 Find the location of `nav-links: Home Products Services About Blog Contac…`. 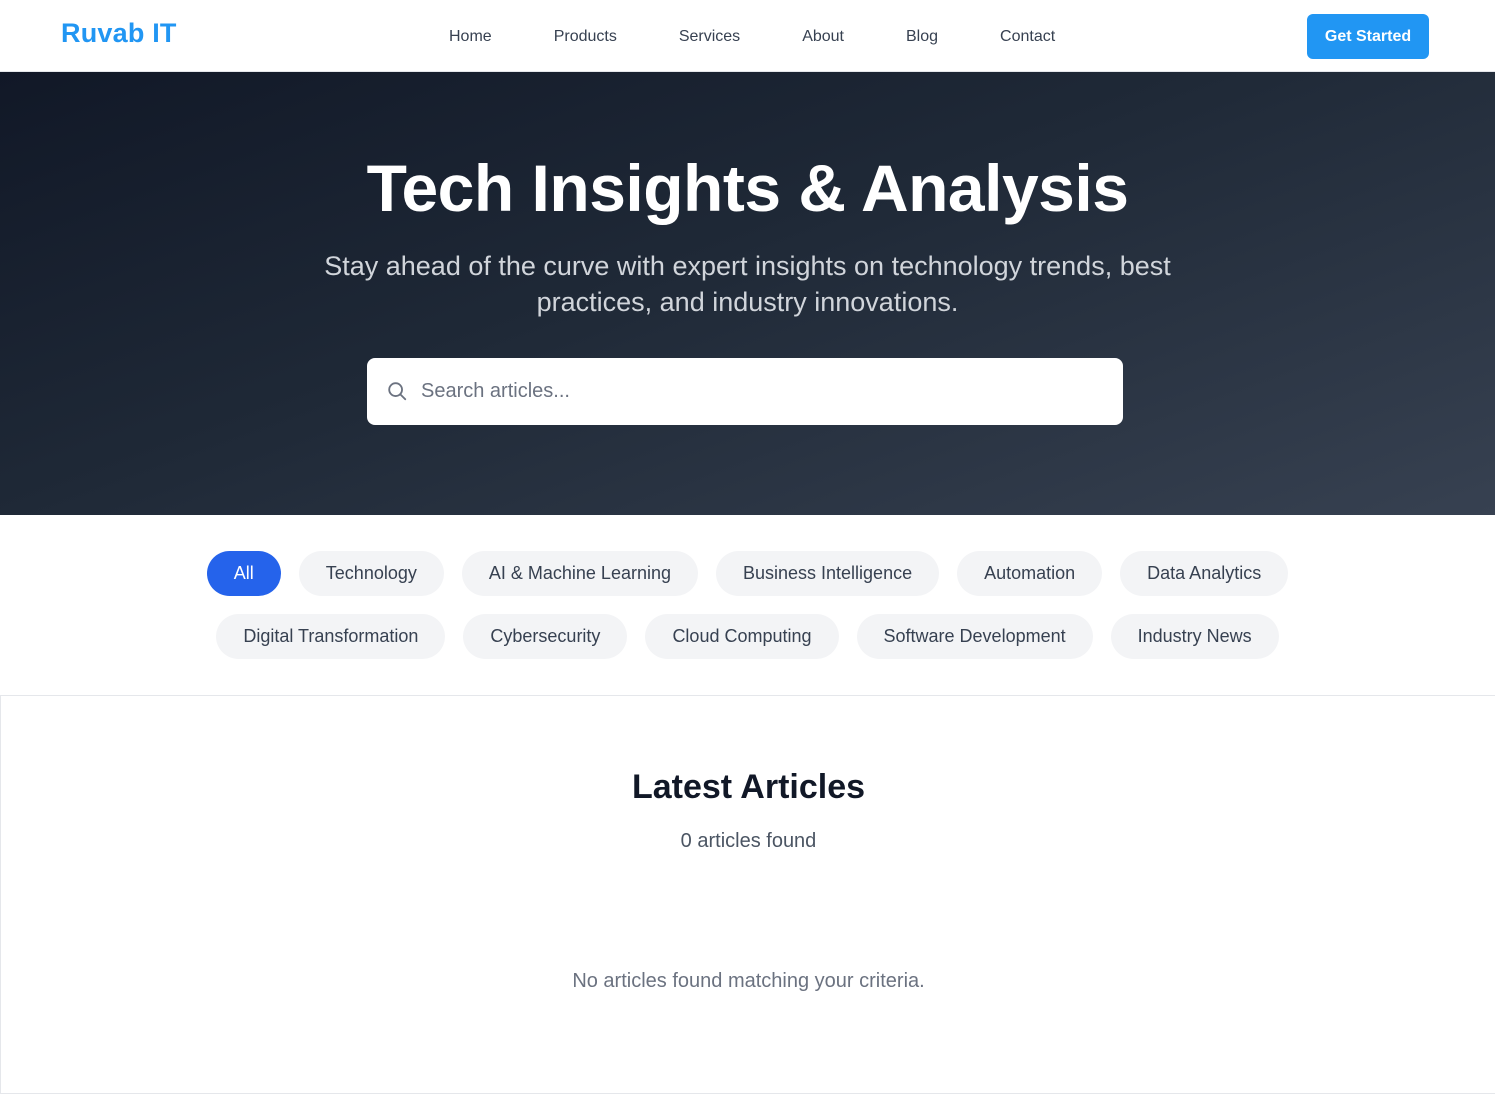

nav-links: Home Products Services About Blog Contac… is located at coordinates (752, 37).